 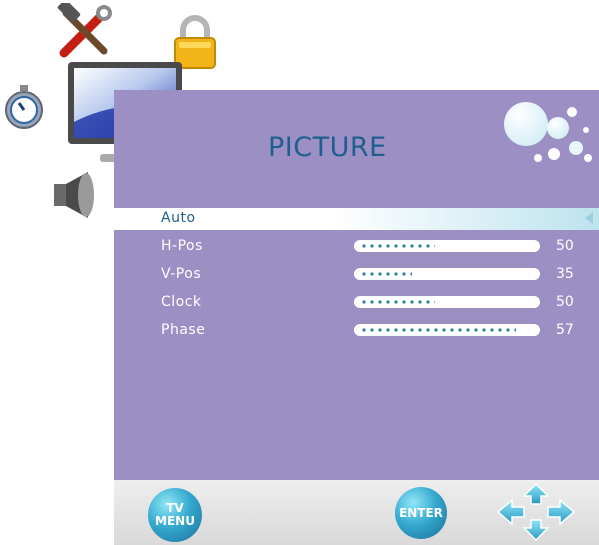 I want to click on menu-title: PICTURE, so click(x=327, y=147).